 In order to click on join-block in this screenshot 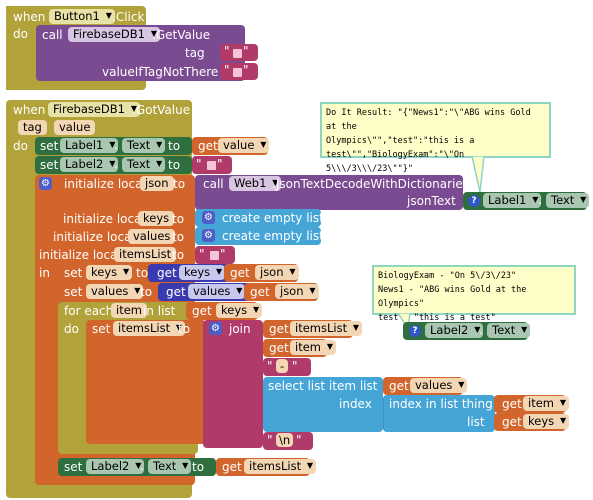, I will do `click(233, 384)`.